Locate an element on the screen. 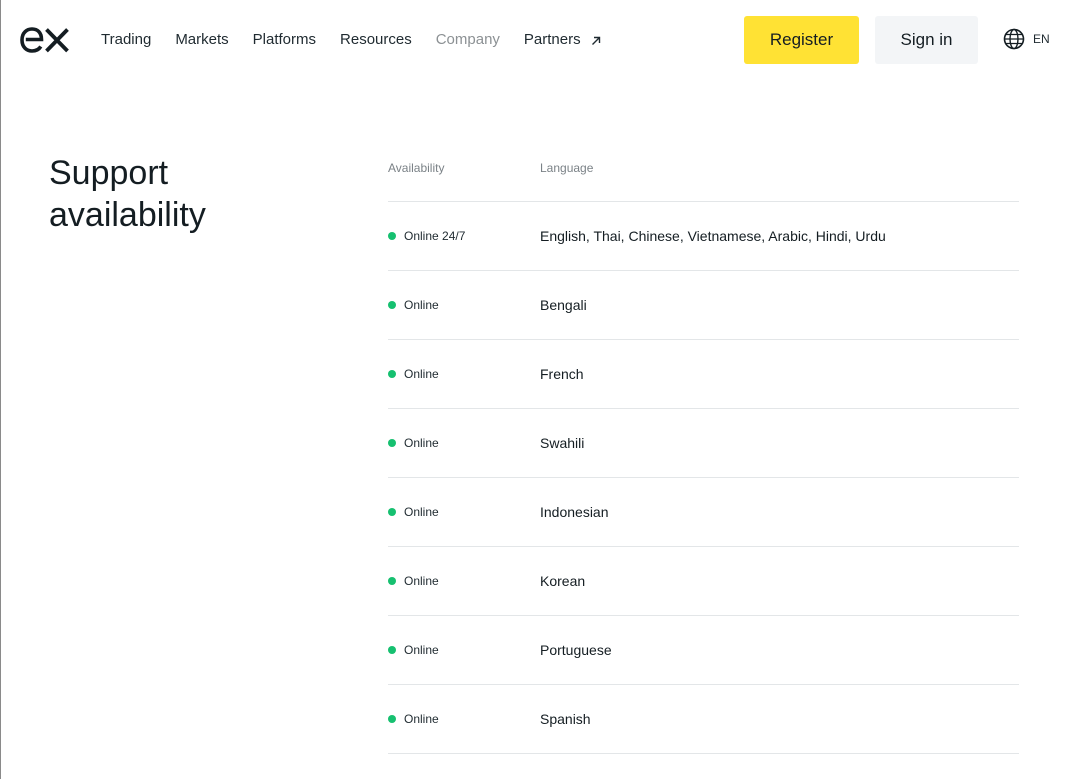 This screenshot has width=1066, height=779. table-row: Online French is located at coordinates (703, 374).